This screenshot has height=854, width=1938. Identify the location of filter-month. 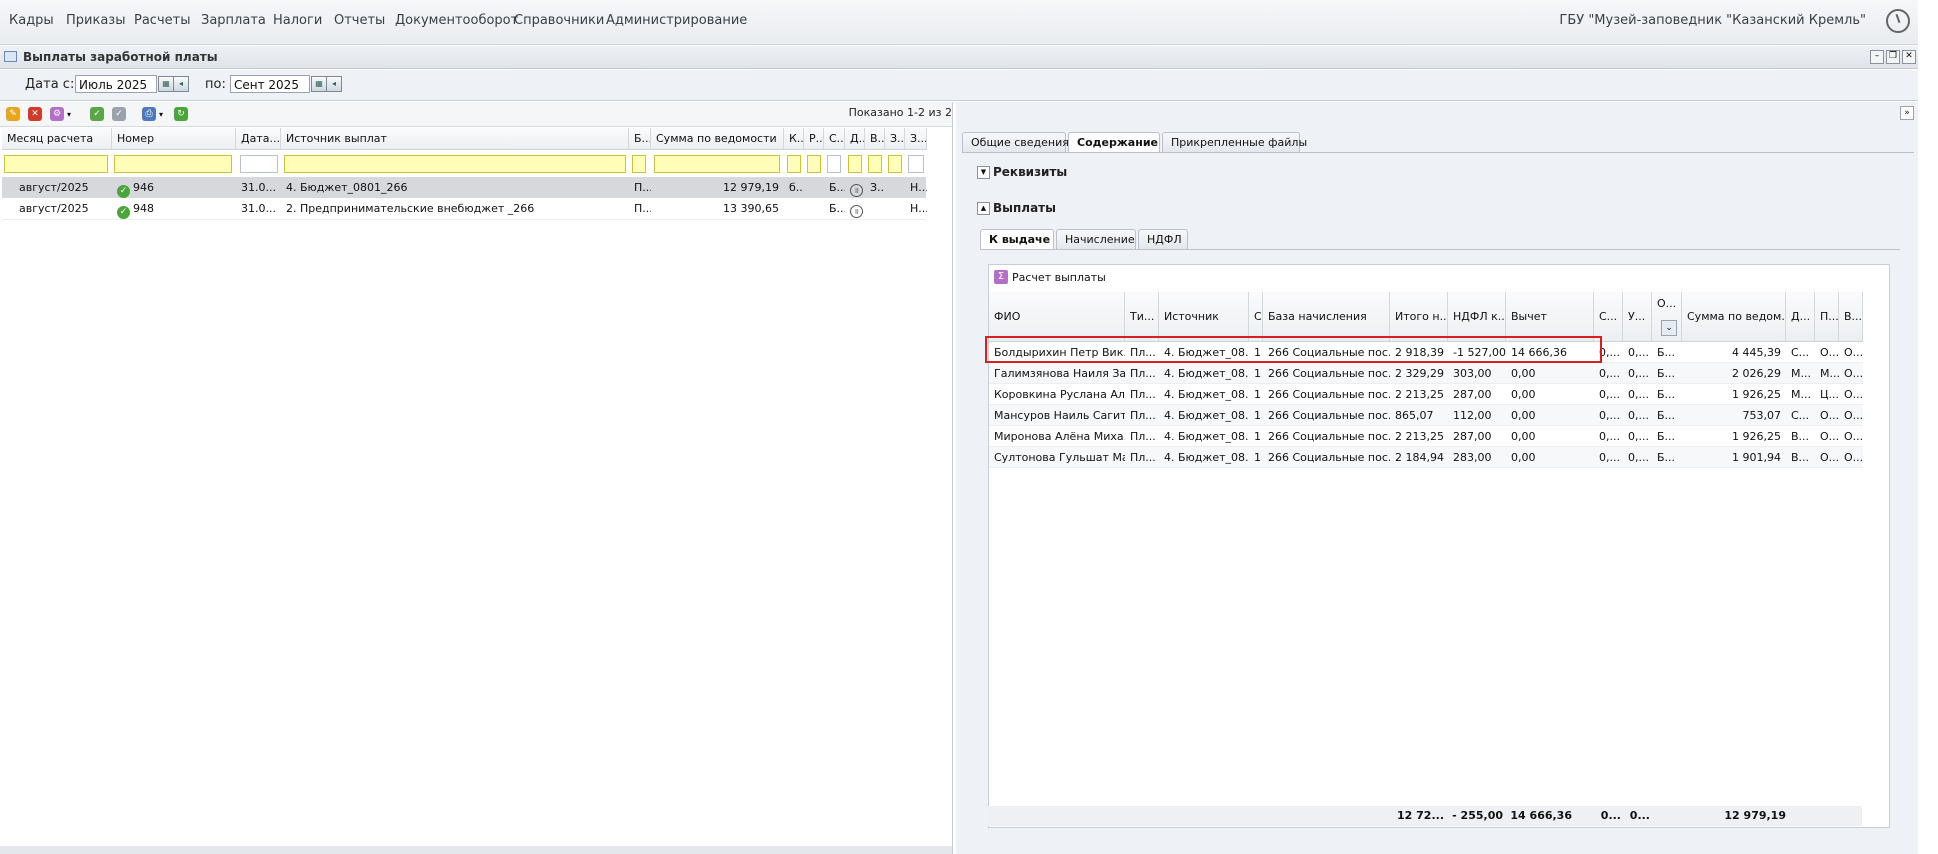
(56, 164).